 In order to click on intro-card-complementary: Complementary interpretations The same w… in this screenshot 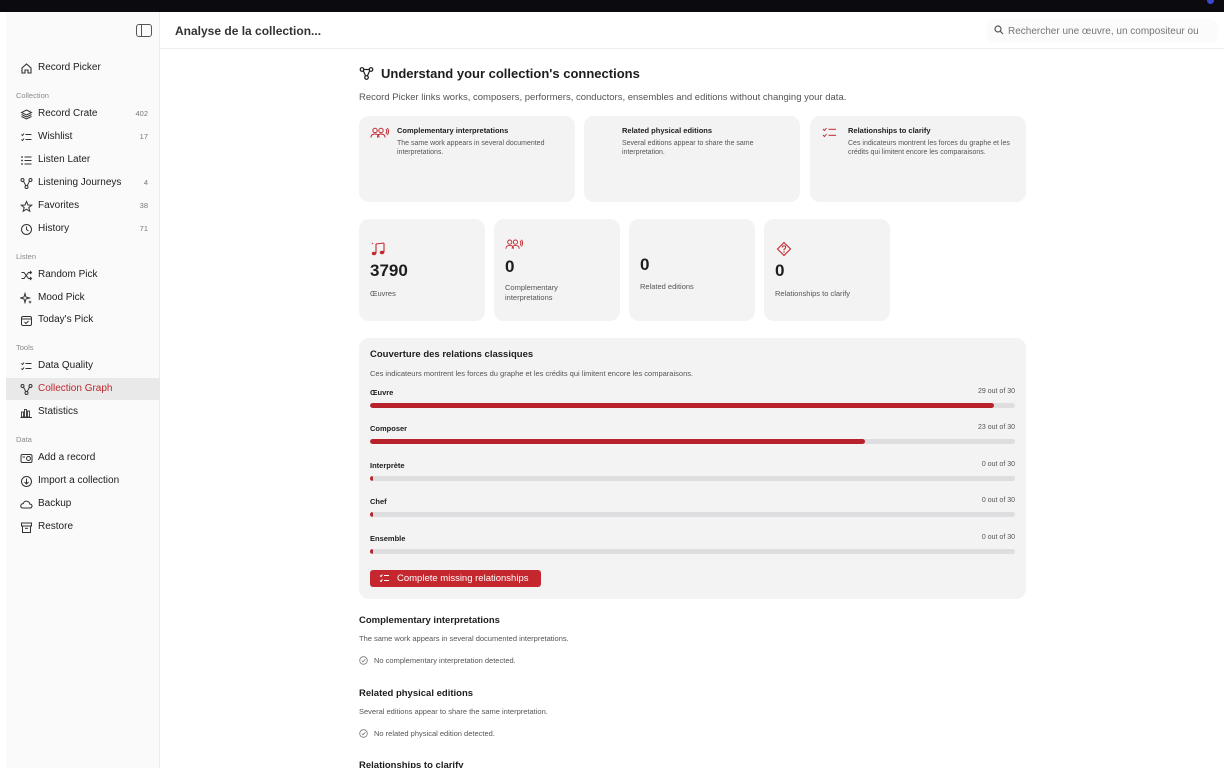, I will do `click(467, 159)`.